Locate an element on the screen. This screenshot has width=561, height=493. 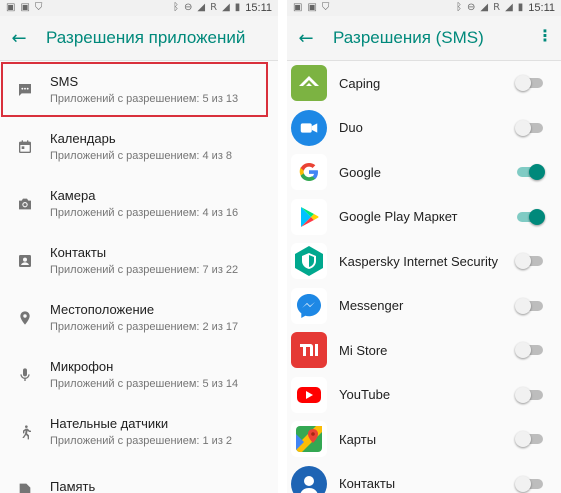
permission-count: Приложений с разрешением: 4 из 16 is located at coordinates (144, 213).